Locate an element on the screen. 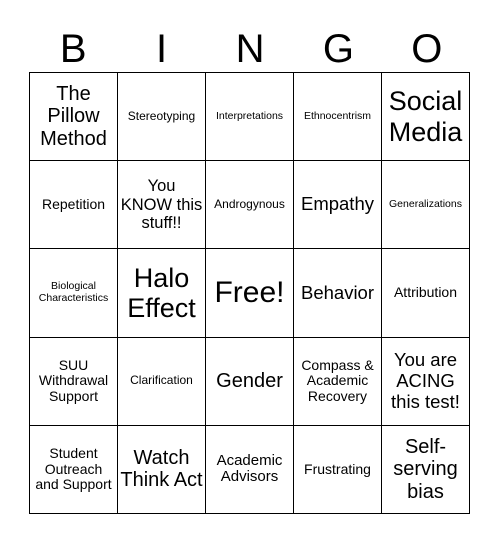  bingo-cell: Attribution is located at coordinates (426, 293).